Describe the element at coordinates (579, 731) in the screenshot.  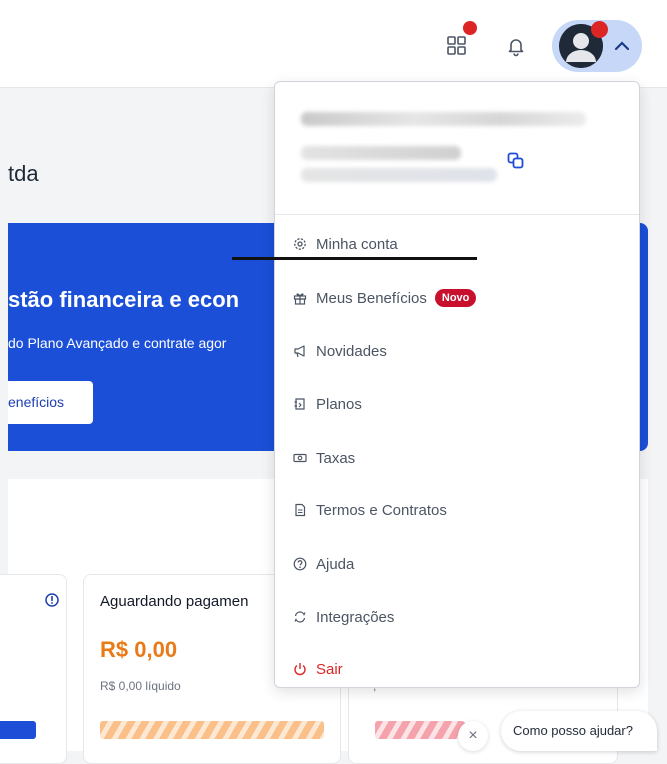
I see `help-chat-bubble: Como posso ajudar?` at that location.